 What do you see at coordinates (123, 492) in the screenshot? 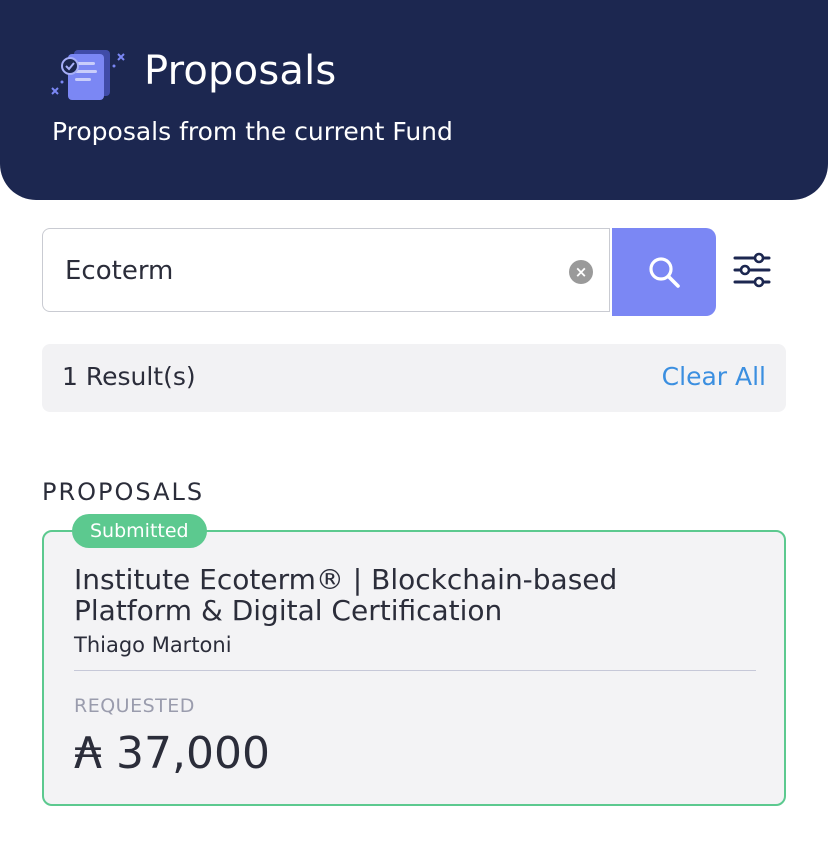
I see `section-heading: PROPOSALS` at bounding box center [123, 492].